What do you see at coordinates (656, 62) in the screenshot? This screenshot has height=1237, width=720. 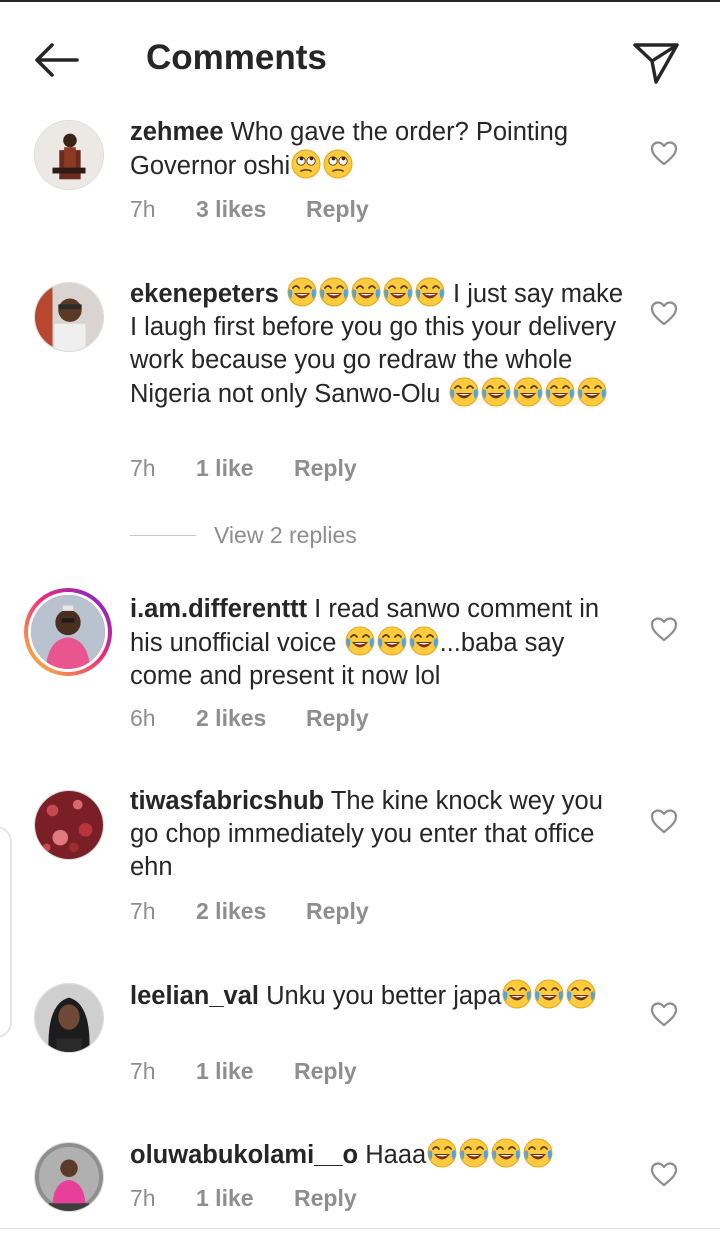 I see `paper-plane-icon` at bounding box center [656, 62].